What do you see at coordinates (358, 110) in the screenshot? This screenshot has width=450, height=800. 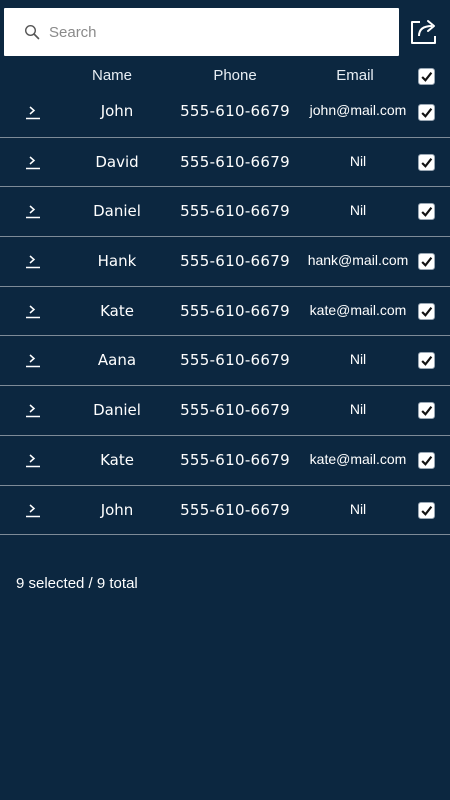 I see `row-email: john@mail.com` at bounding box center [358, 110].